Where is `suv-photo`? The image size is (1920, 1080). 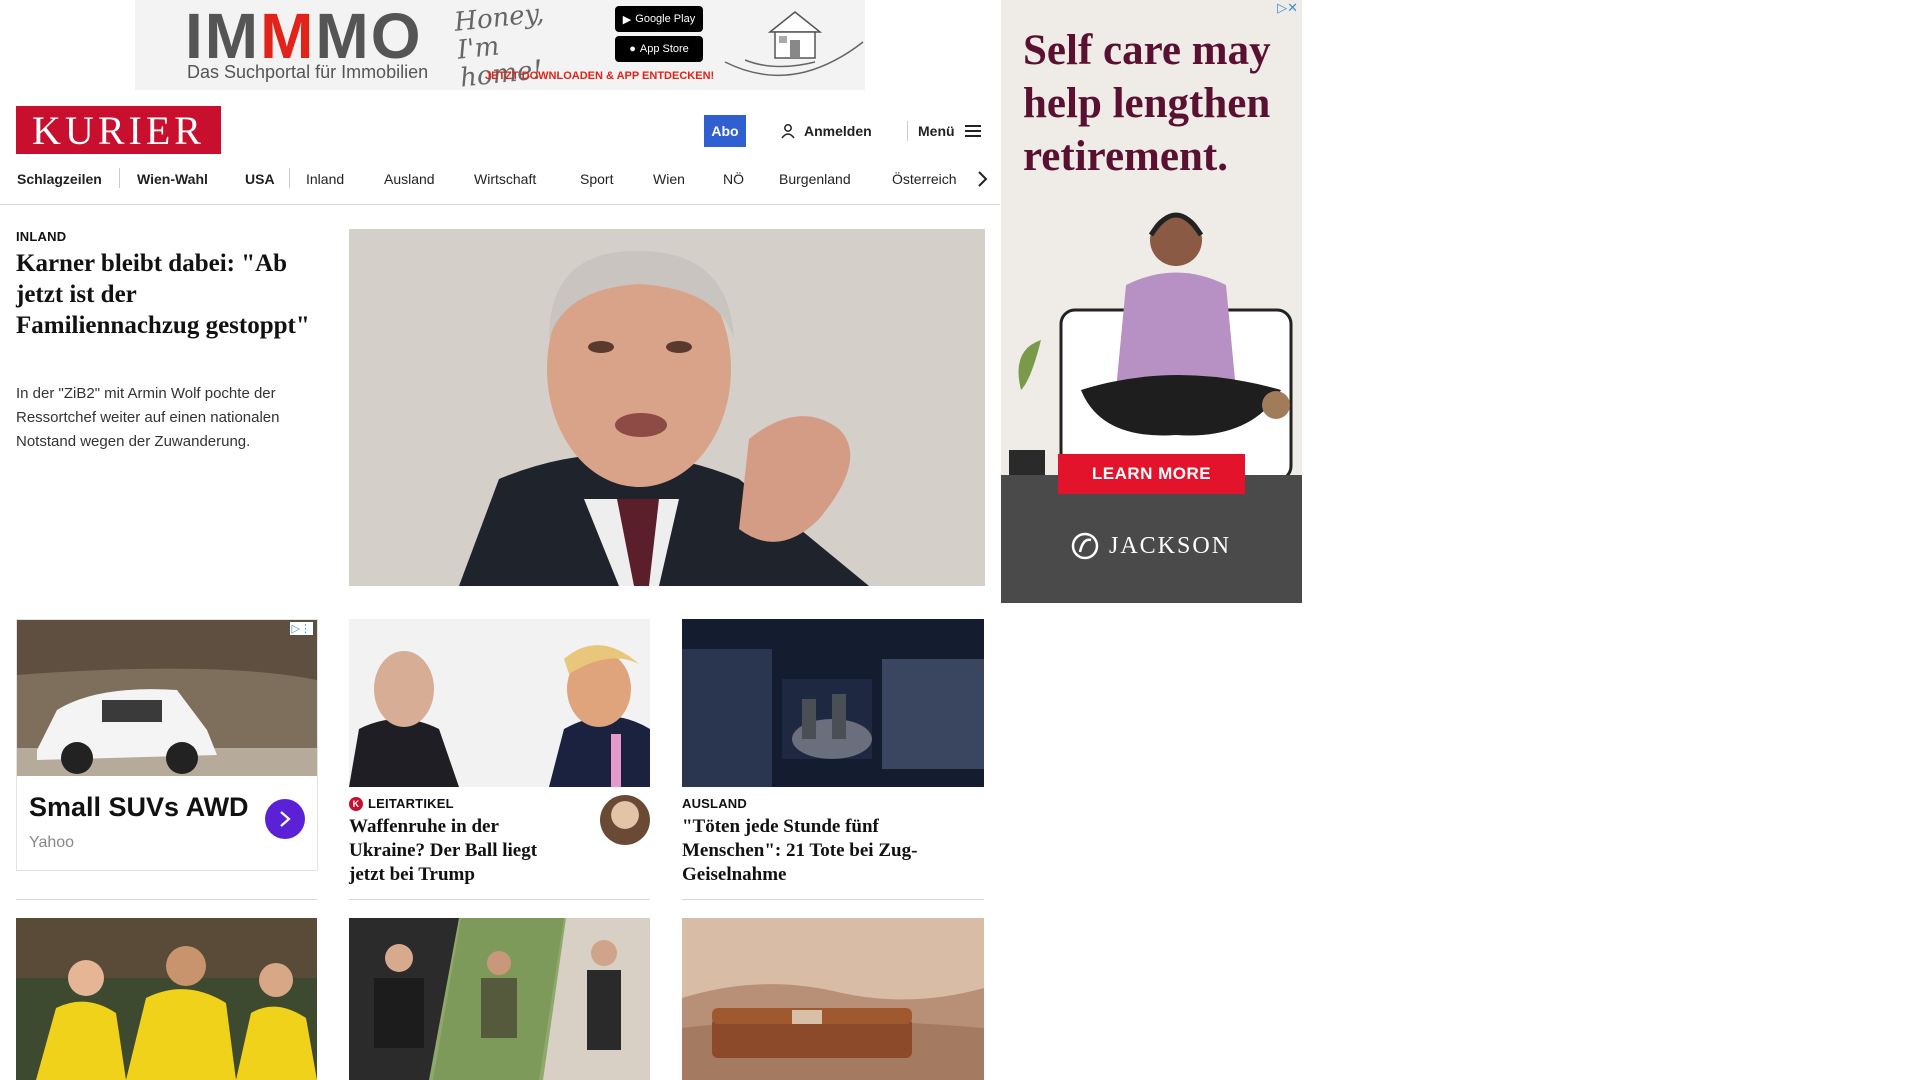 suv-photo is located at coordinates (167, 698).